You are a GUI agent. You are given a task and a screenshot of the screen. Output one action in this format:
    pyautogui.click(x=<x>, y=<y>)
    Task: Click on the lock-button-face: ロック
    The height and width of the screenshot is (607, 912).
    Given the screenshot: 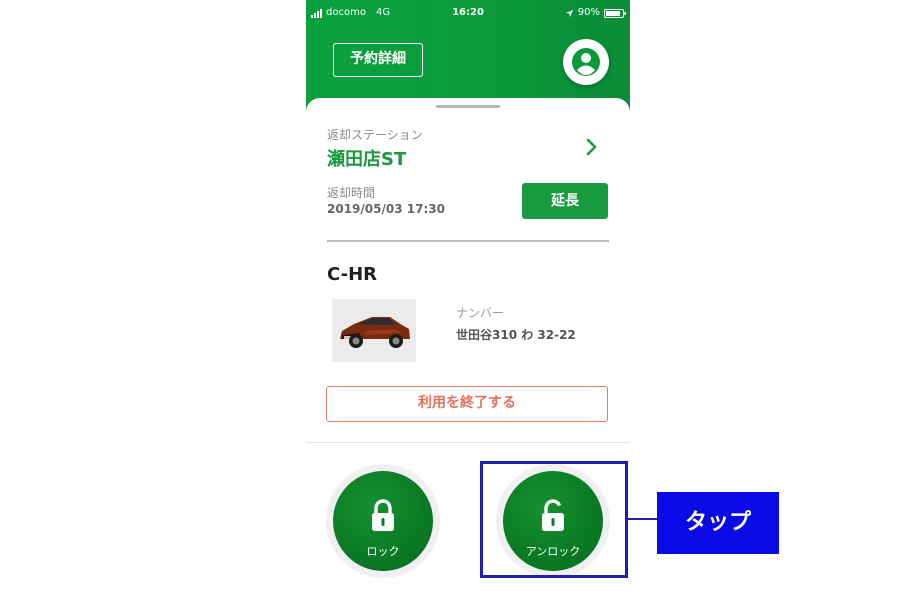 What is the action you would take?
    pyautogui.click(x=383, y=521)
    